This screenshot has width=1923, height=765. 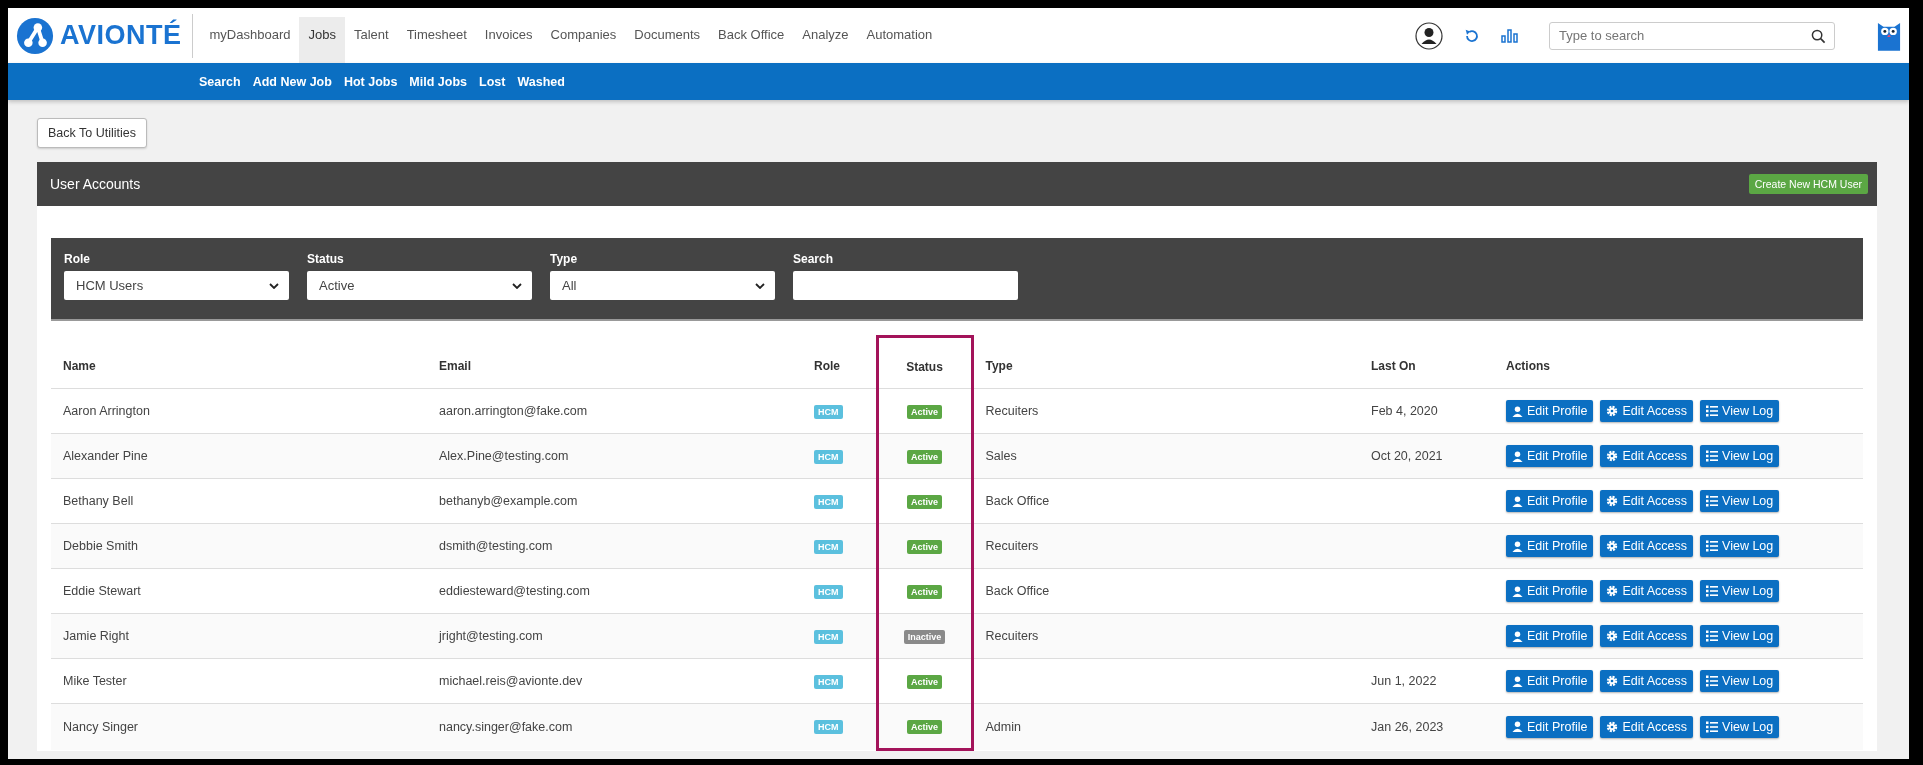 I want to click on nav-tab: myDashboard, so click(x=250, y=40).